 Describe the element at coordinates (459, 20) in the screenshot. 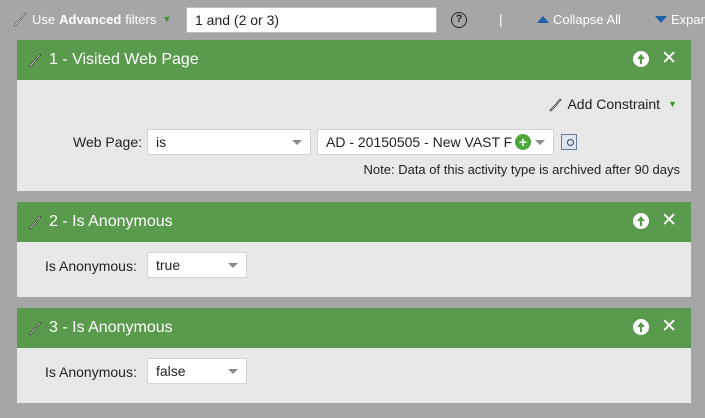

I see `help-icon: ?` at that location.